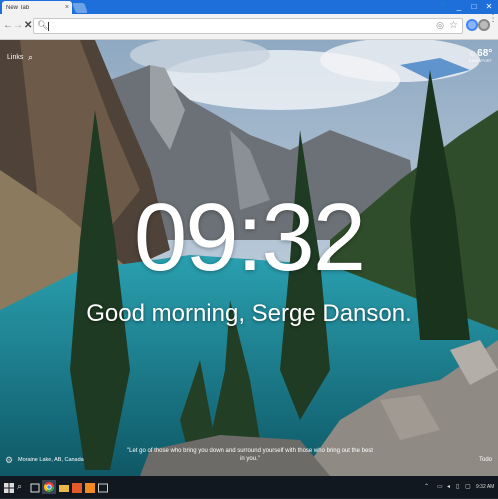 The height and width of the screenshot is (499, 498). What do you see at coordinates (249, 313) in the screenshot?
I see `greeting: Good morning, Serge Danson.` at bounding box center [249, 313].